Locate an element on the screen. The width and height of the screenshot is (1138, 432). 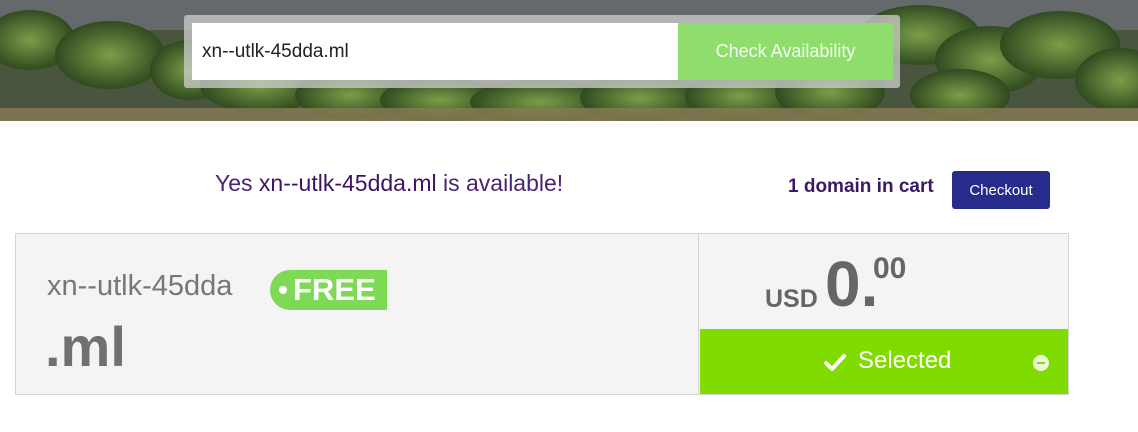
free-badge-label: FREE is located at coordinates (334, 289).